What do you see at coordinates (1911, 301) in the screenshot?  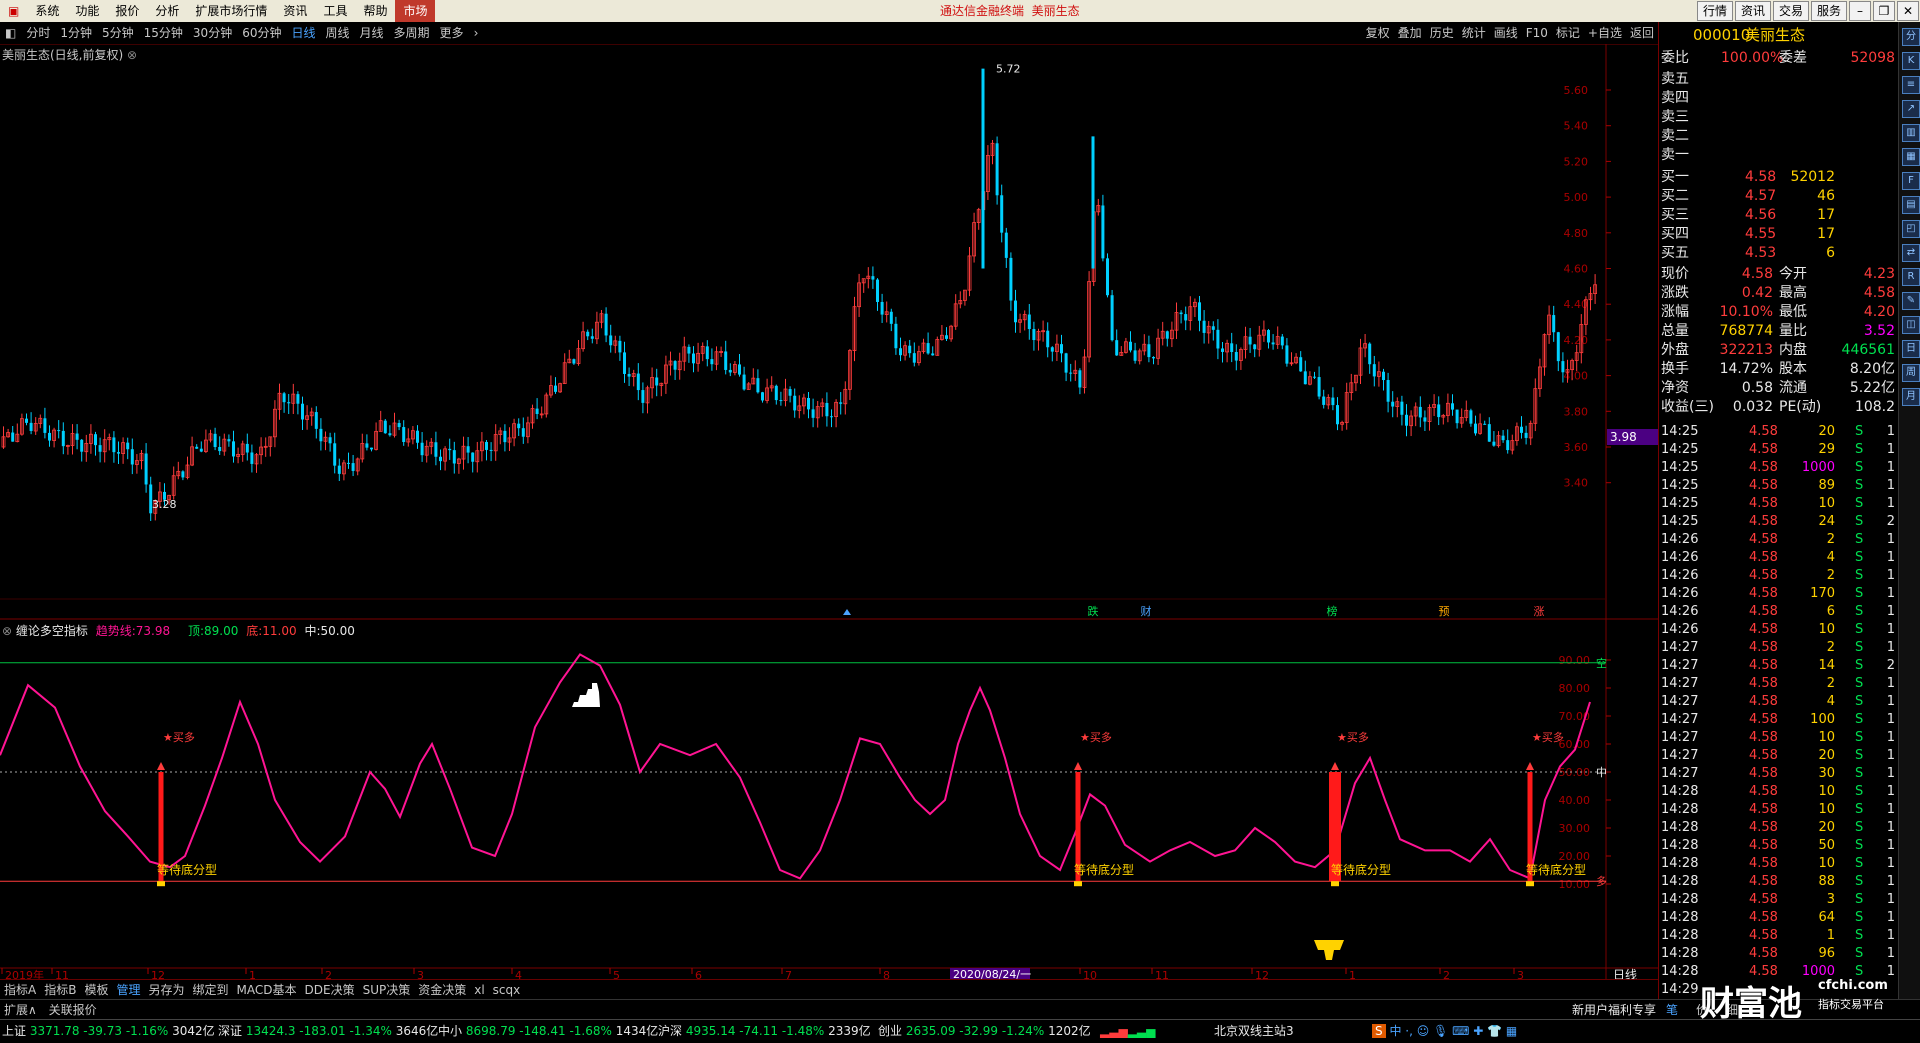 I see `pencil-icon: ✎` at bounding box center [1911, 301].